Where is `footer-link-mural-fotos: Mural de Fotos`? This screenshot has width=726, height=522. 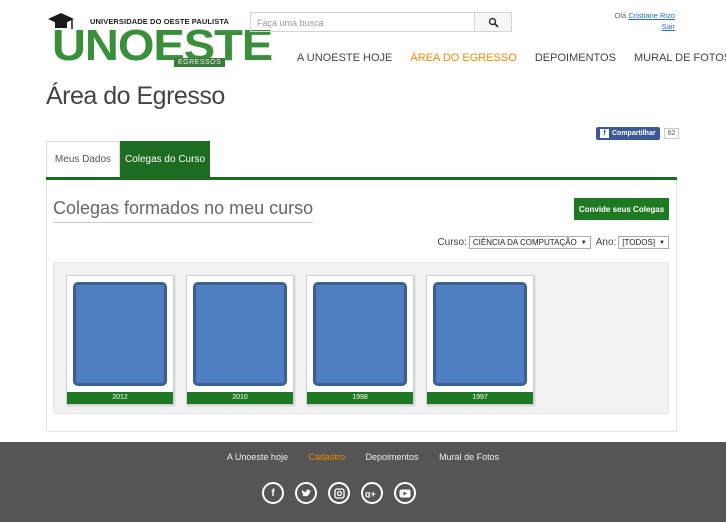 footer-link-mural-fotos: Mural de Fotos is located at coordinates (469, 457).